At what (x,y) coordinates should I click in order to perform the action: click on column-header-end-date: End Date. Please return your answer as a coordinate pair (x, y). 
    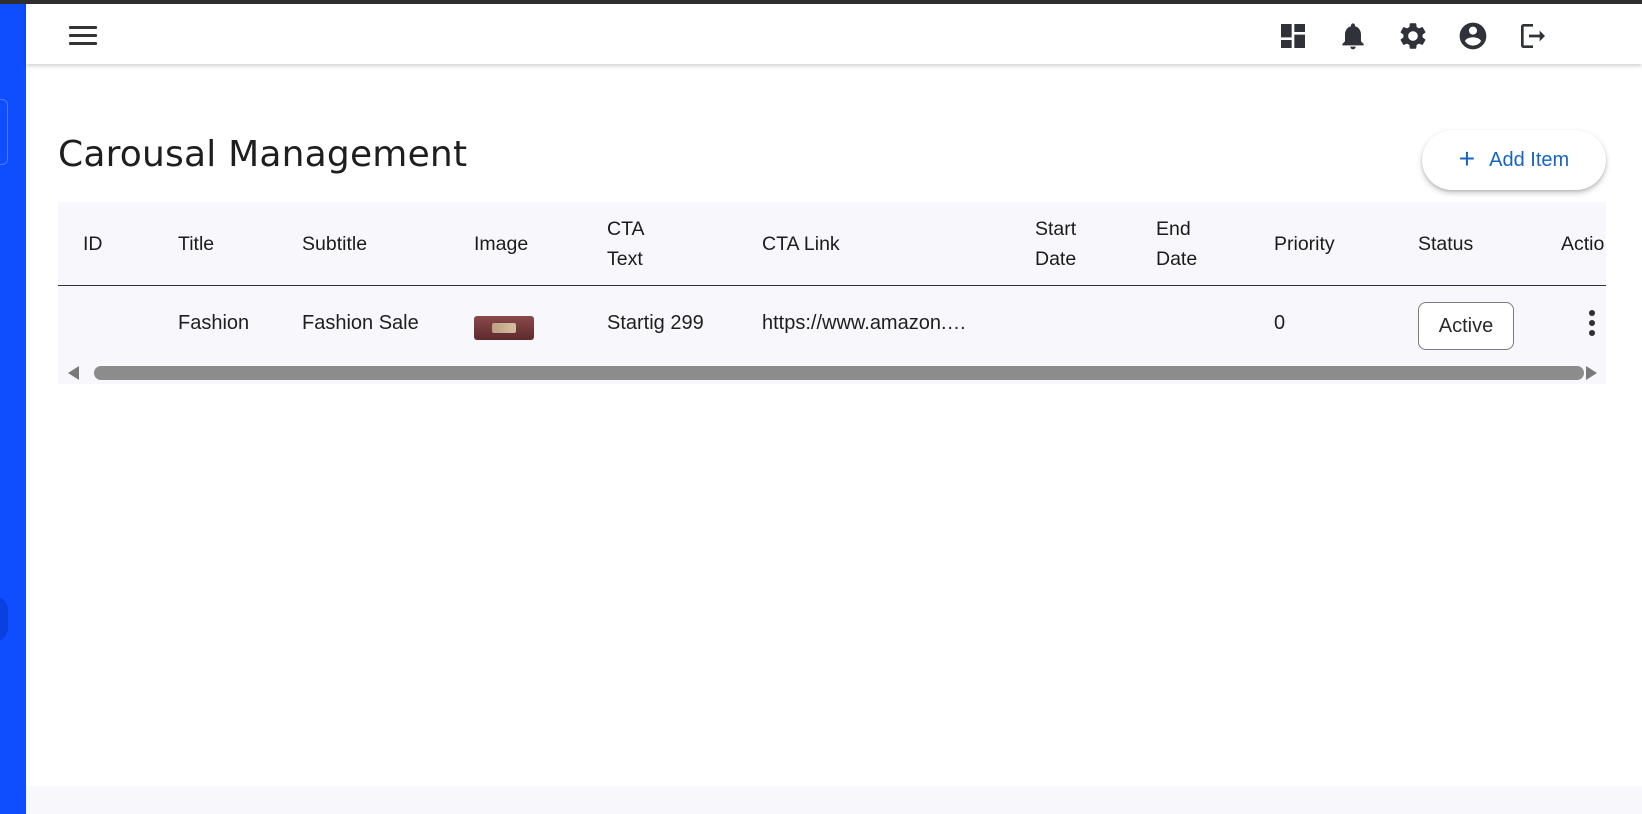
    Looking at the image, I should click on (1176, 244).